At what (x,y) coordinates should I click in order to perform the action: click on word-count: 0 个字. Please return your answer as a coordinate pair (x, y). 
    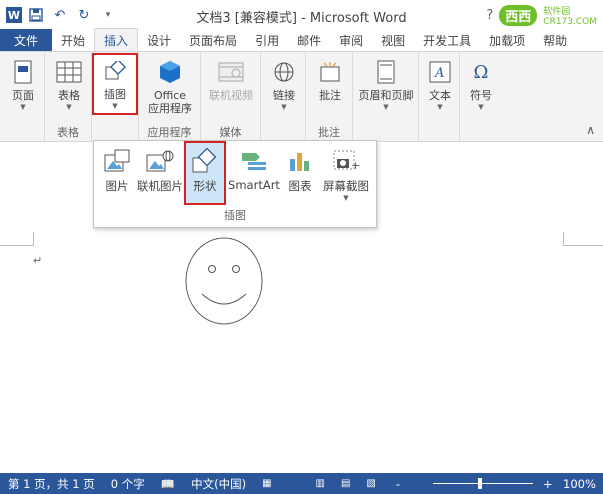
    Looking at the image, I should click on (128, 484).